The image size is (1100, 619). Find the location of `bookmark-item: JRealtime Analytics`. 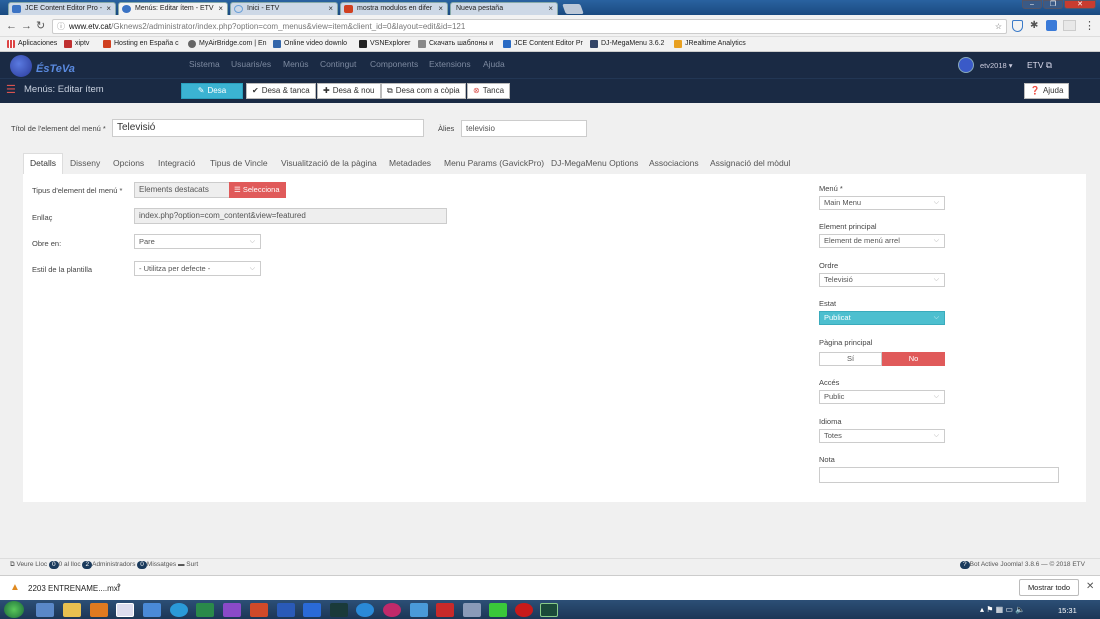

bookmark-item: JRealtime Analytics is located at coordinates (710, 44).